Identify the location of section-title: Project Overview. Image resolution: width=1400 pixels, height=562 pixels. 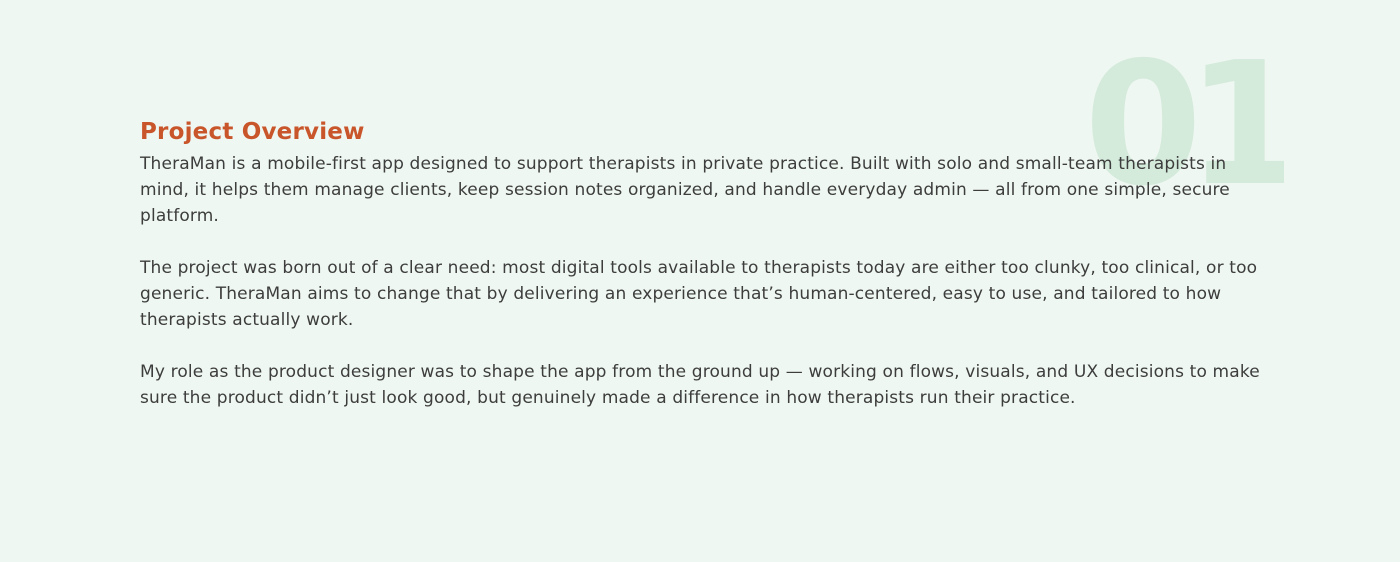
(252, 132).